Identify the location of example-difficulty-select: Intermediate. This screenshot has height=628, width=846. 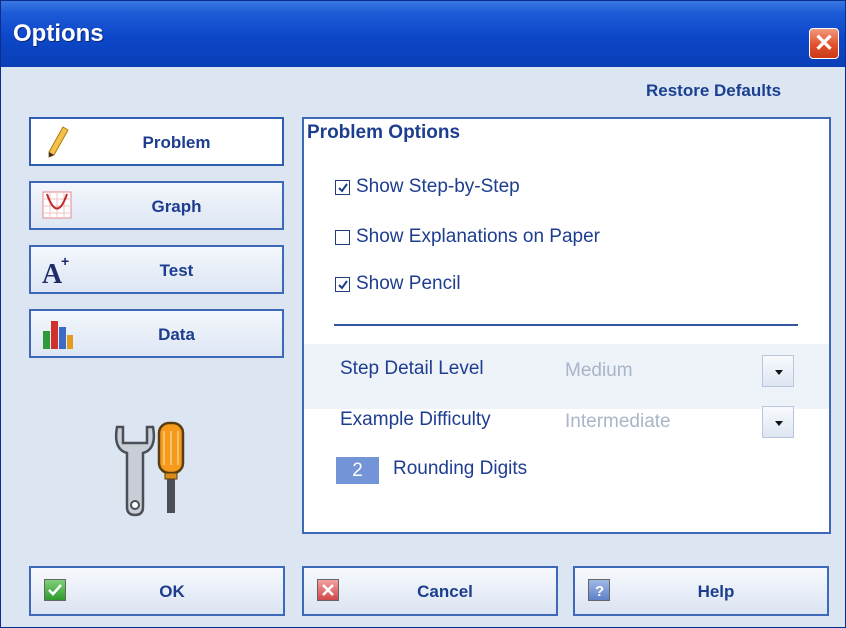
(677, 422).